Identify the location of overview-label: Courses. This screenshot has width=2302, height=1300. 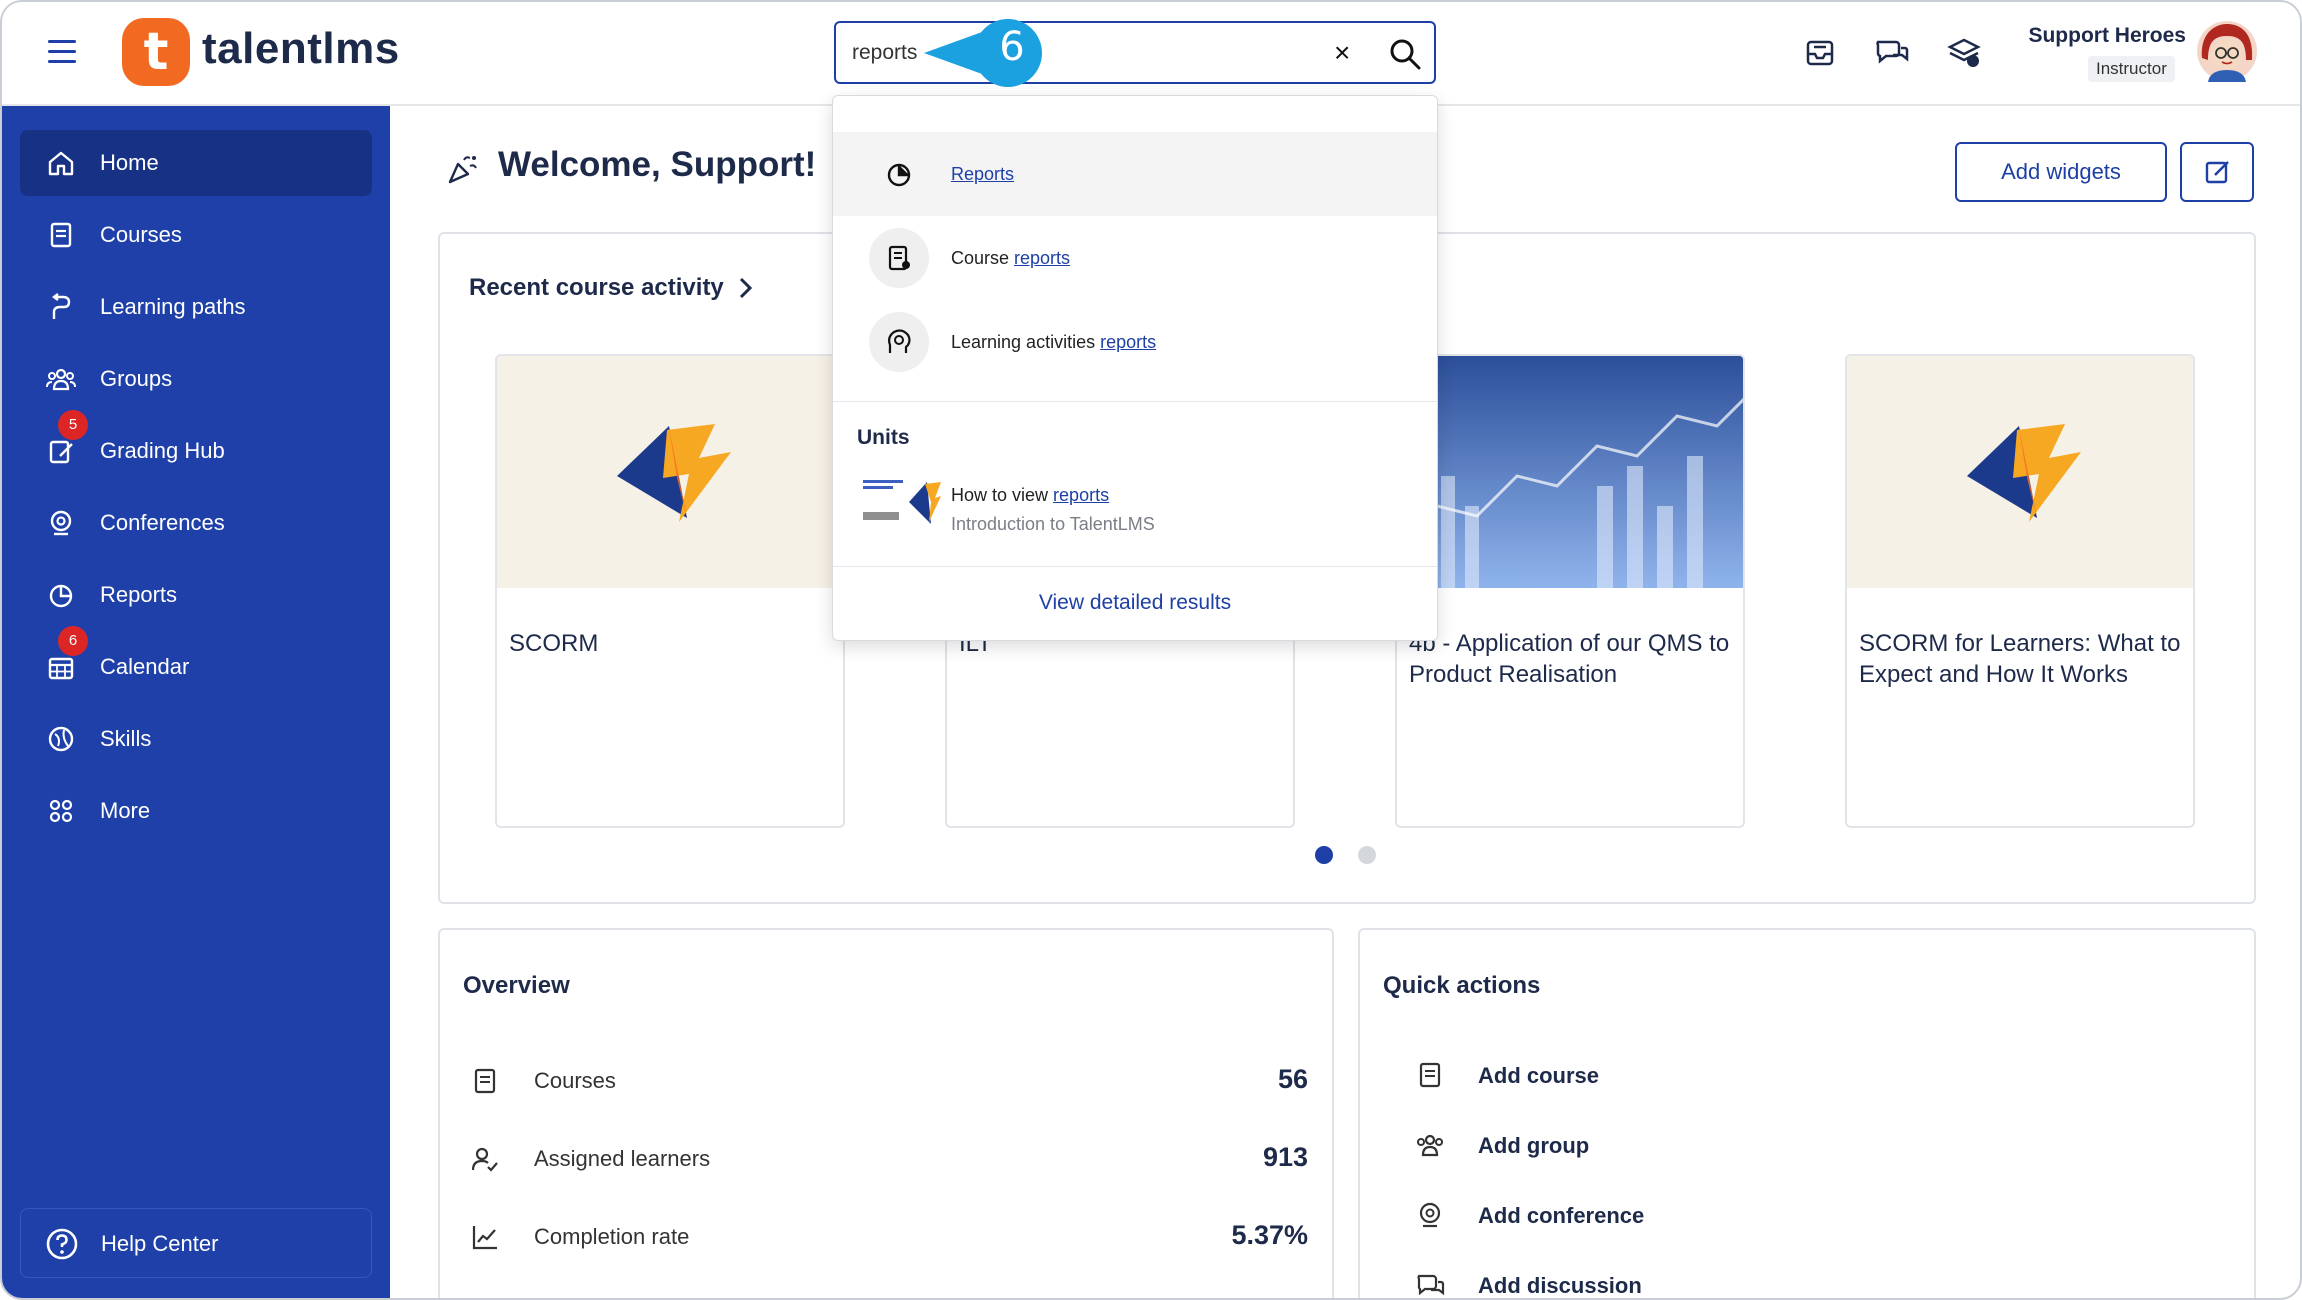
(575, 1080).